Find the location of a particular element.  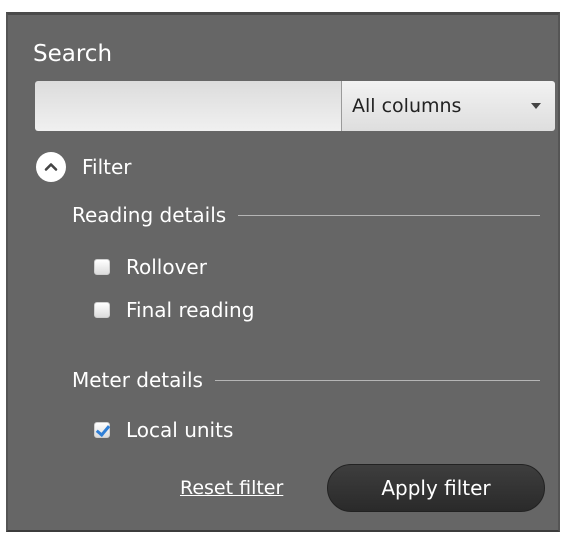

search-input is located at coordinates (188, 106).